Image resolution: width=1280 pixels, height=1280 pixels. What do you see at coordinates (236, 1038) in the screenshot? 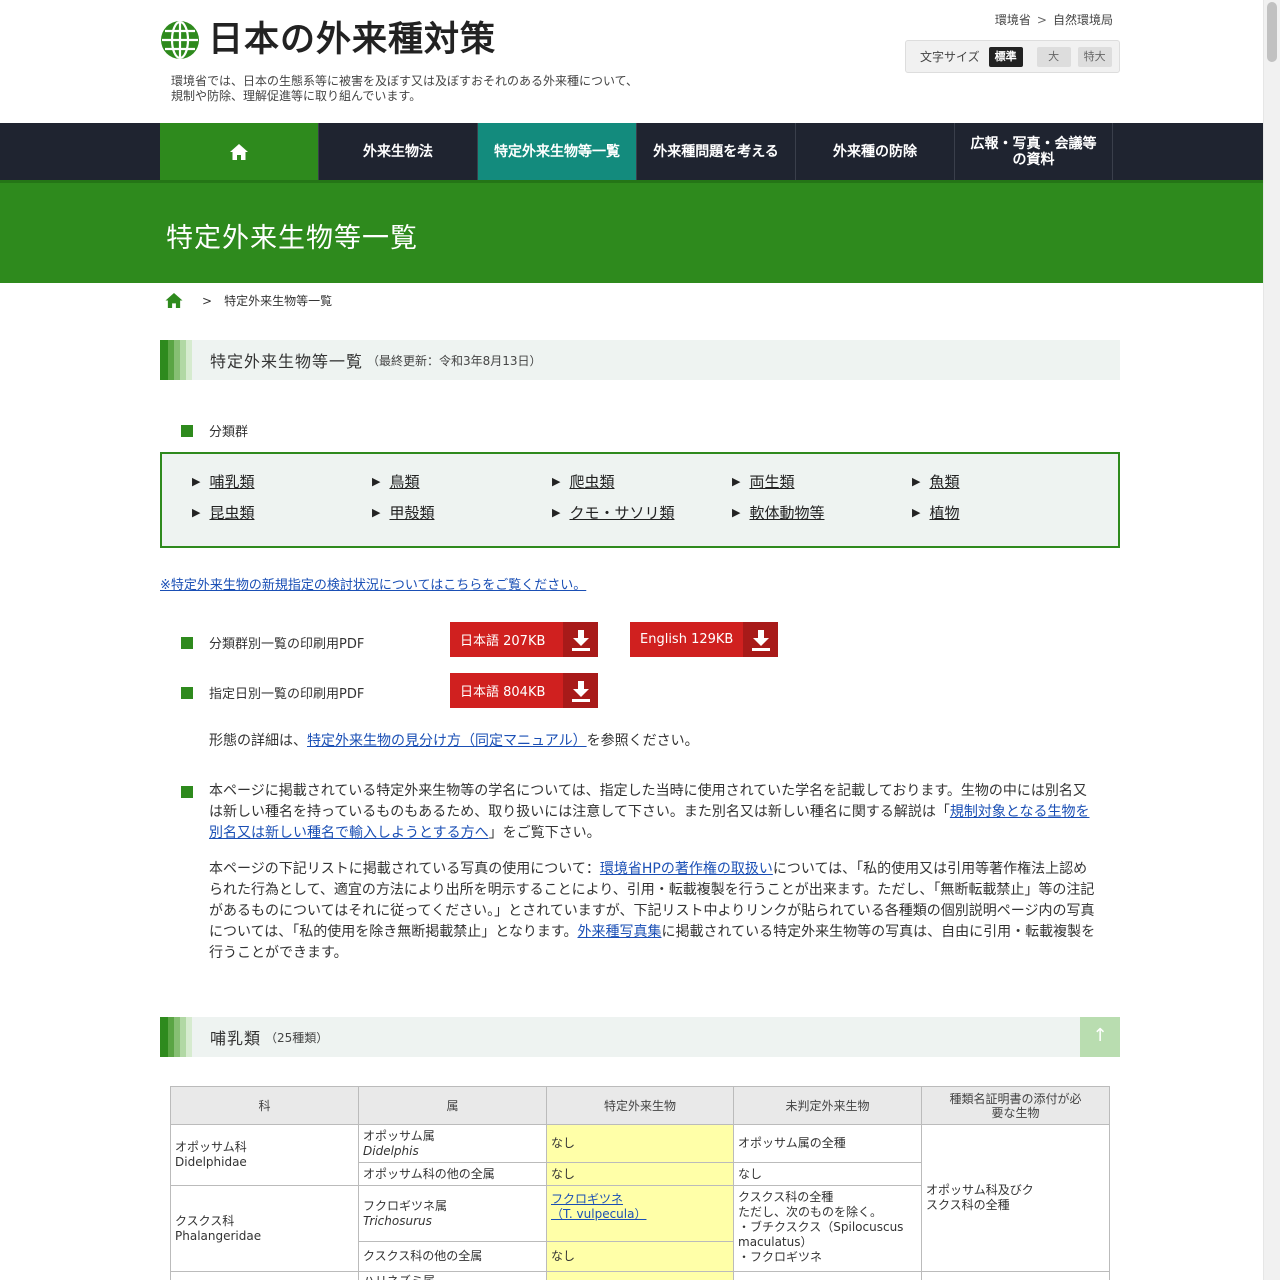
I see `section-title: 哺乳類` at bounding box center [236, 1038].